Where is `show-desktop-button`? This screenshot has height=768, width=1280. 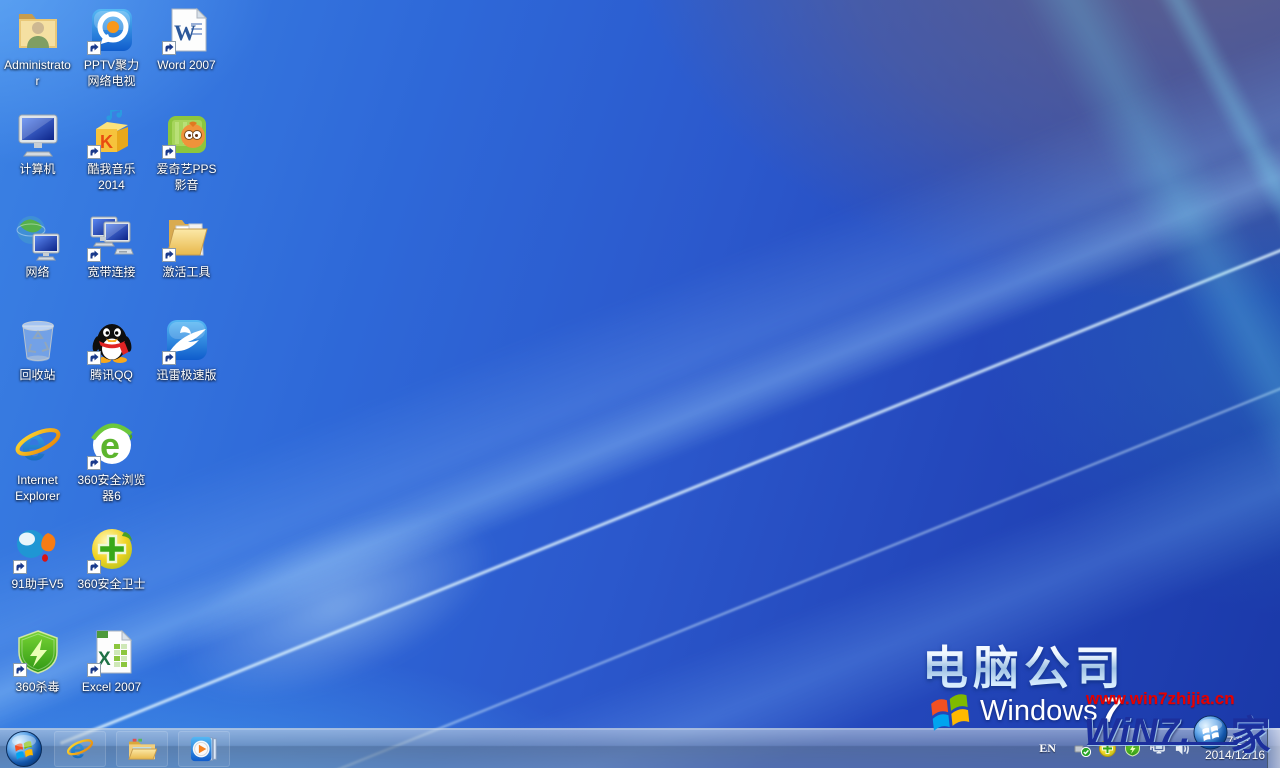
show-desktop-button is located at coordinates (1273, 748).